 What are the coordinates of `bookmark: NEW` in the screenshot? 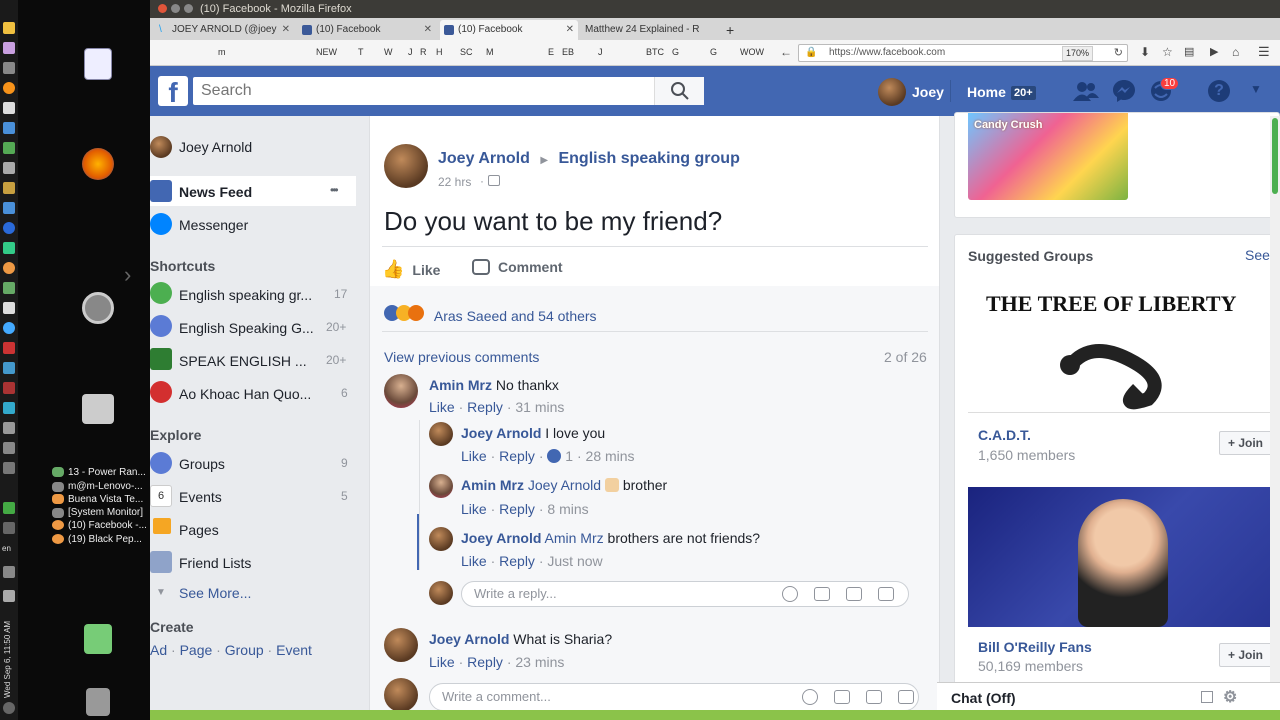 It's located at (326, 52).